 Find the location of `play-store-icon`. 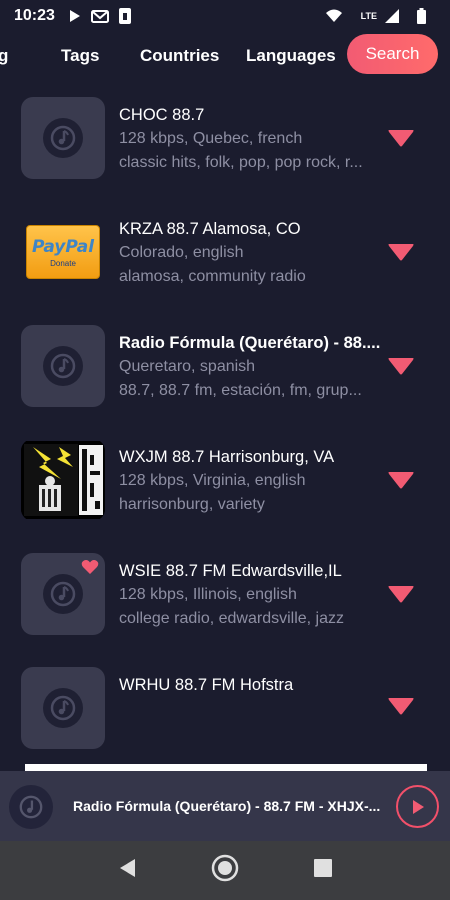

play-store-icon is located at coordinates (75, 16).